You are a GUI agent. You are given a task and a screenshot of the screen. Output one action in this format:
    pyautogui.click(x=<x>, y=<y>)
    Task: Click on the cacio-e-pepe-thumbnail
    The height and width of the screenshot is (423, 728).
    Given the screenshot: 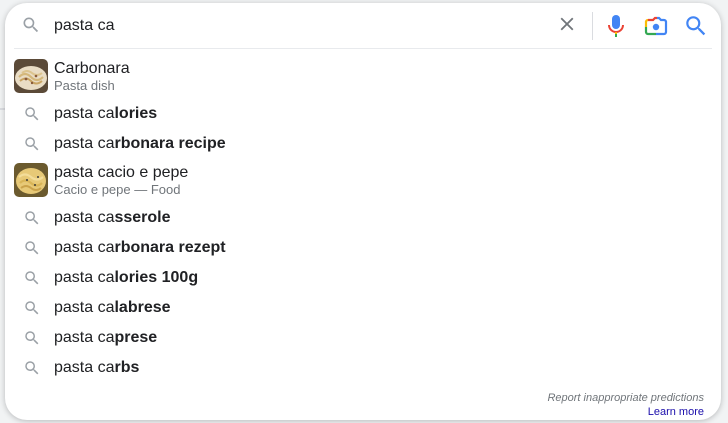 What is the action you would take?
    pyautogui.click(x=31, y=180)
    